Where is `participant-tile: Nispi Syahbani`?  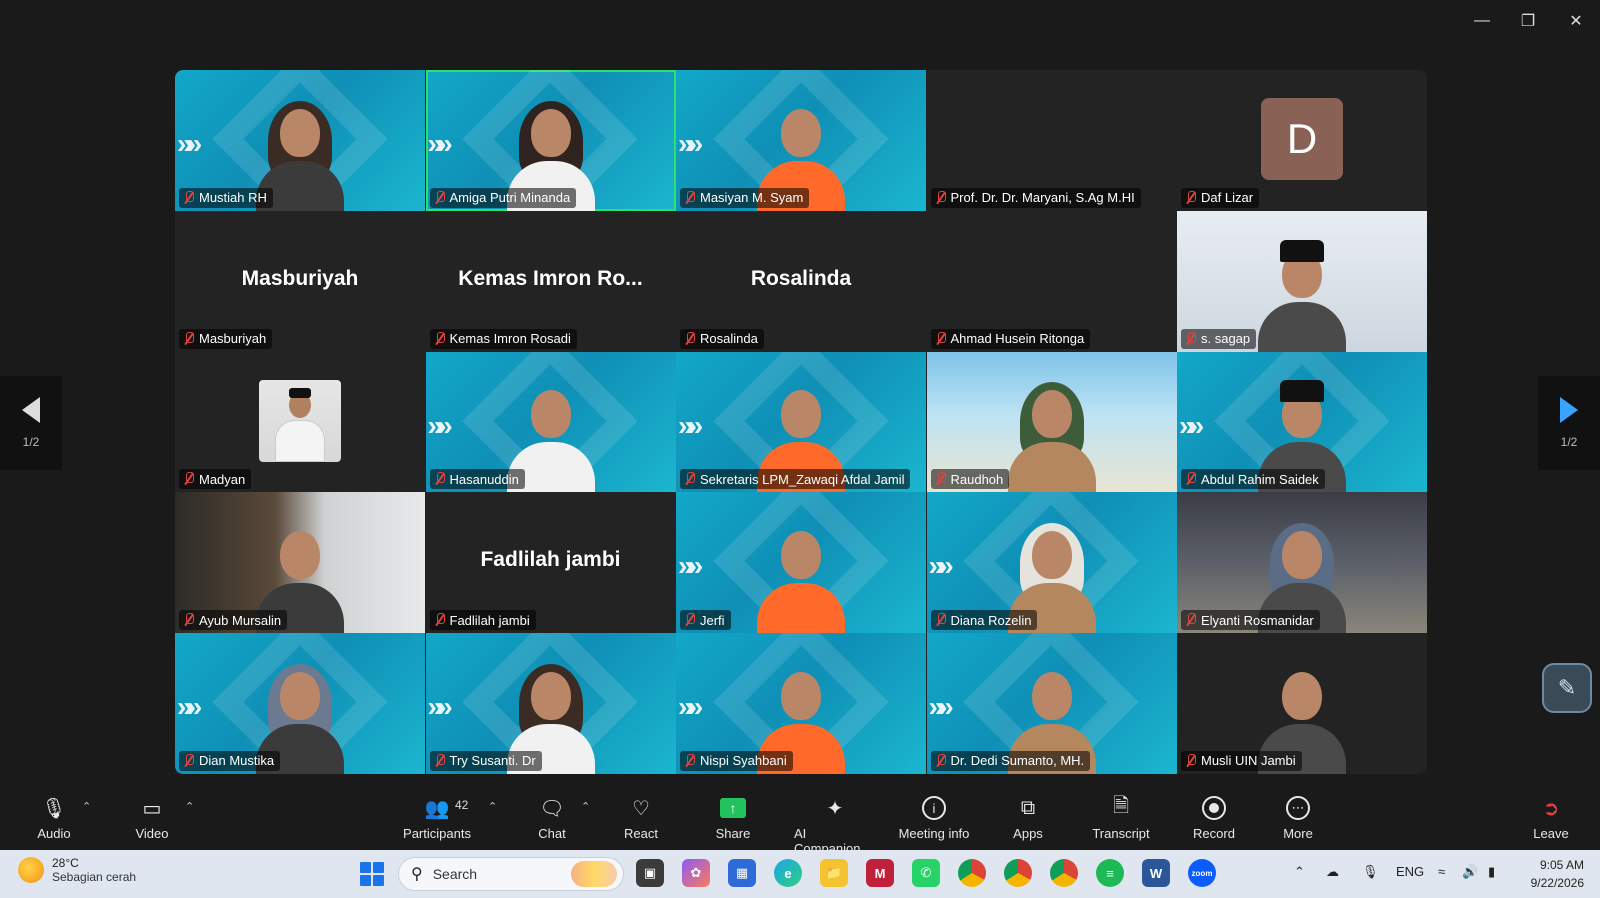 participant-tile: Nispi Syahbani is located at coordinates (801, 703).